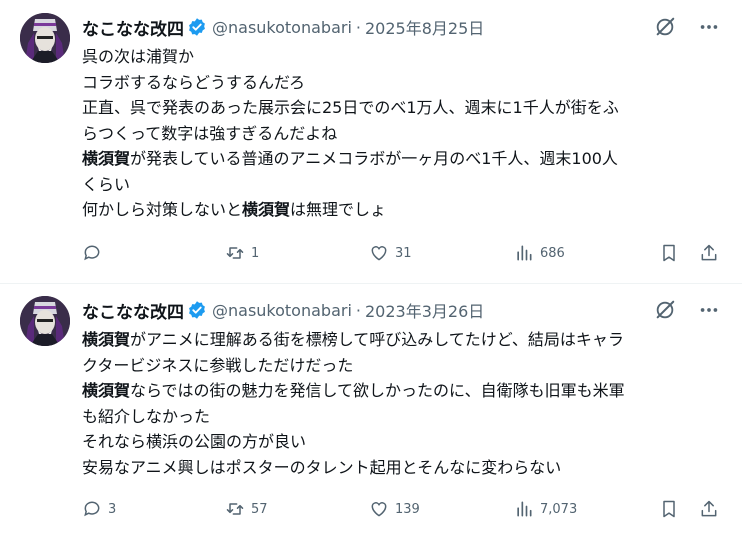 The image size is (742, 538). Describe the element at coordinates (106, 184) in the screenshot. I see `text-segment: くらい` at that location.